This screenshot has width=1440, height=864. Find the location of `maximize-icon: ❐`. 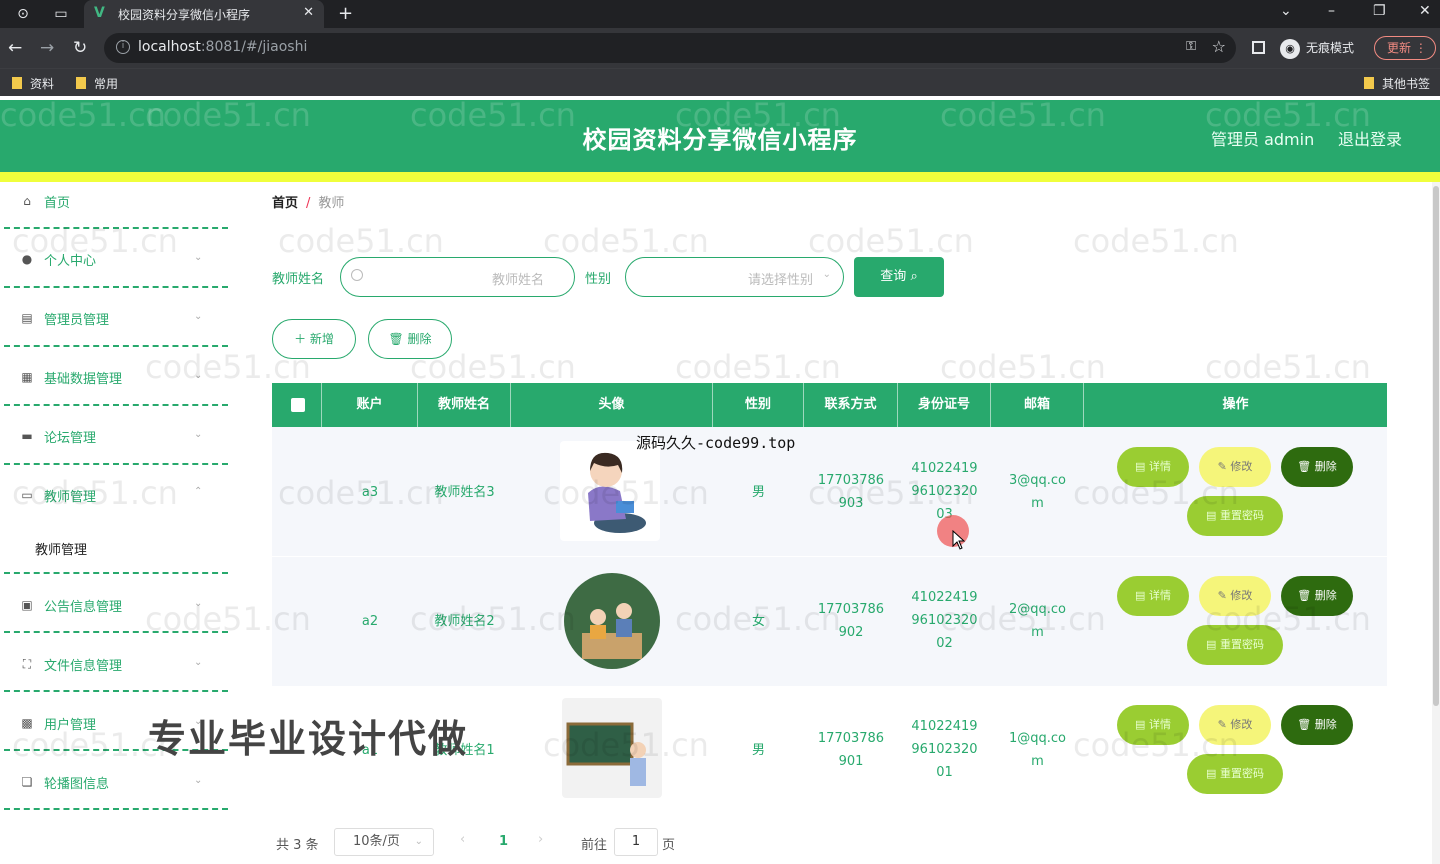

maximize-icon: ❐ is located at coordinates (1379, 11).